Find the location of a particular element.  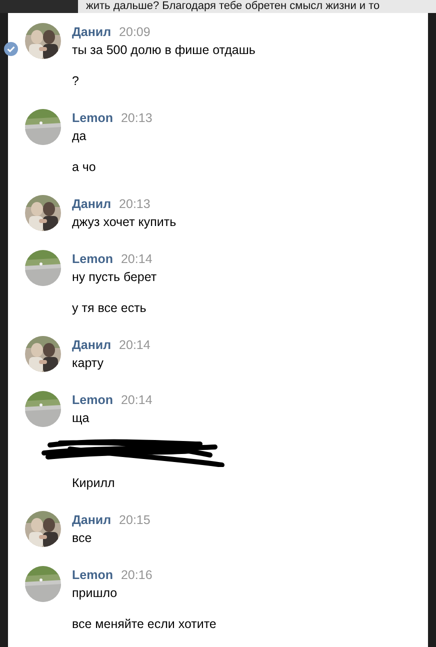

message-time: 20:09 is located at coordinates (134, 32).